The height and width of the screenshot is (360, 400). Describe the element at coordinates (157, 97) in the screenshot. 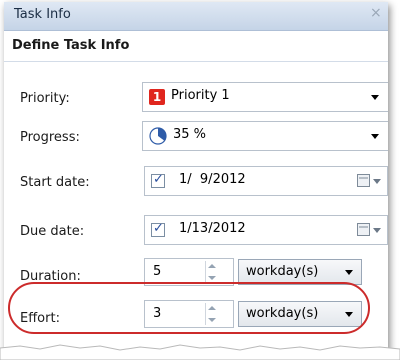

I see `priority-flag-icon: 1` at that location.